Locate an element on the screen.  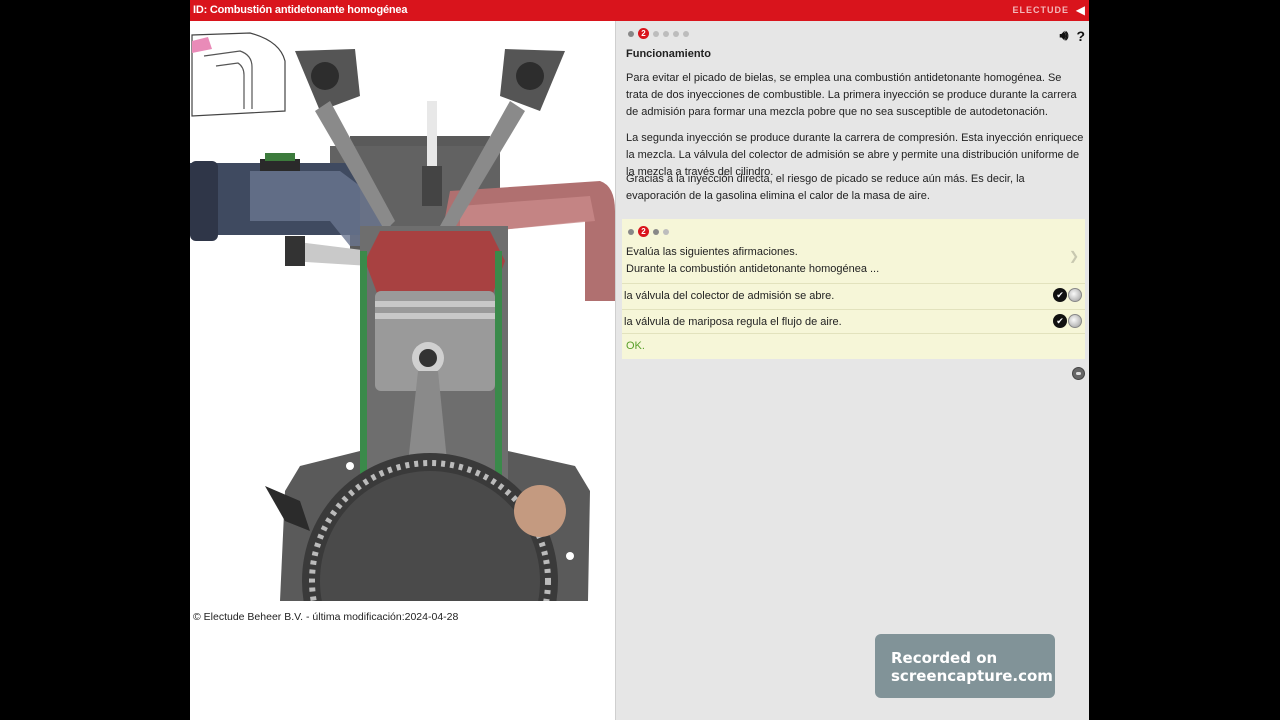
feedback-row: OK. is located at coordinates (853, 346).